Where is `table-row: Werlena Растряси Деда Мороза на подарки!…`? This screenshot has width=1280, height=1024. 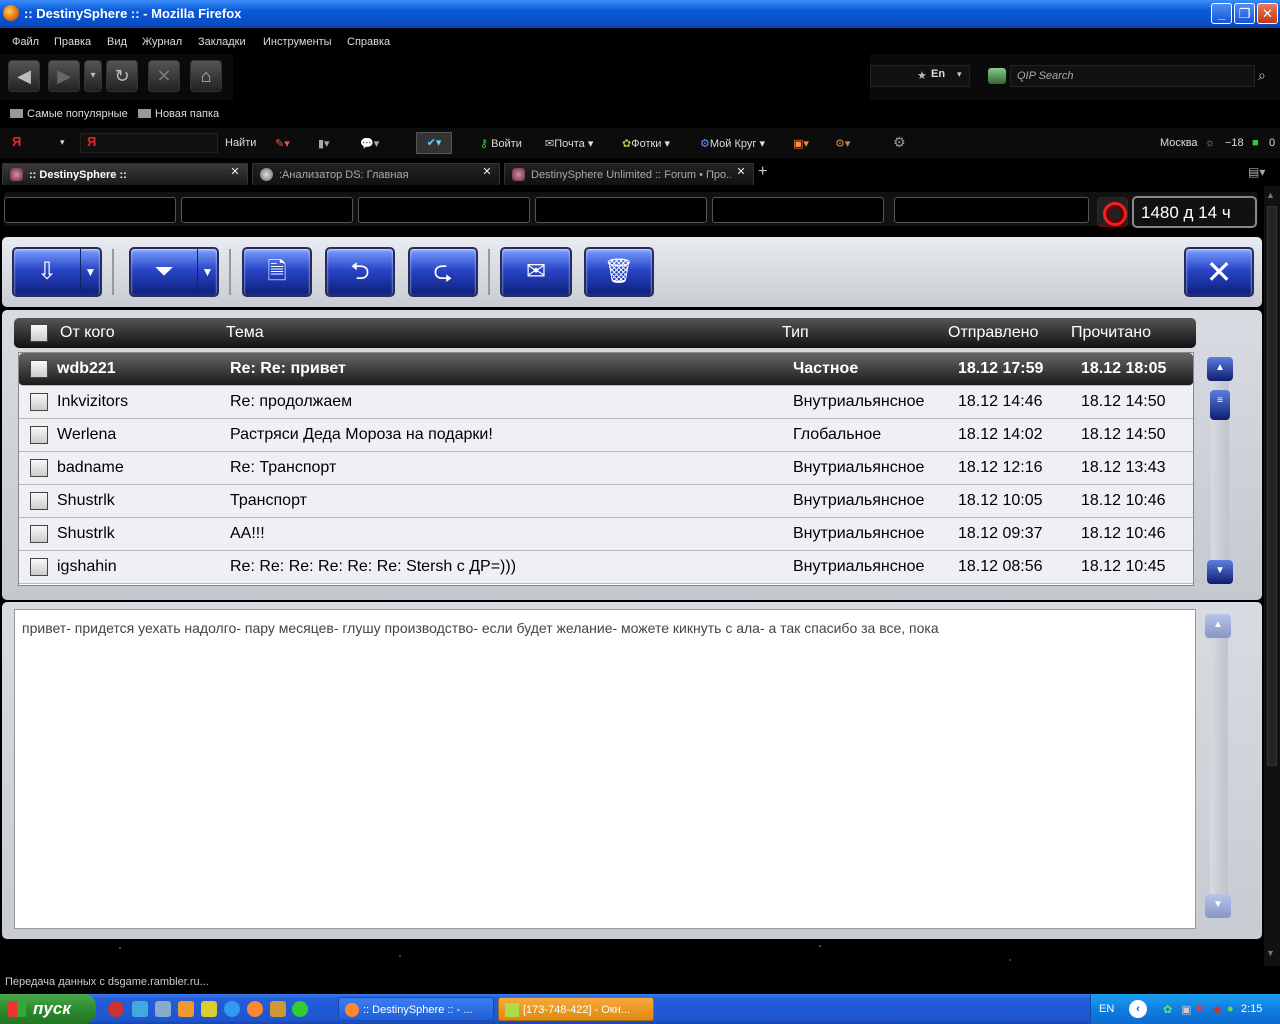 table-row: Werlena Растряси Деда Мороза на подарки!… is located at coordinates (606, 435).